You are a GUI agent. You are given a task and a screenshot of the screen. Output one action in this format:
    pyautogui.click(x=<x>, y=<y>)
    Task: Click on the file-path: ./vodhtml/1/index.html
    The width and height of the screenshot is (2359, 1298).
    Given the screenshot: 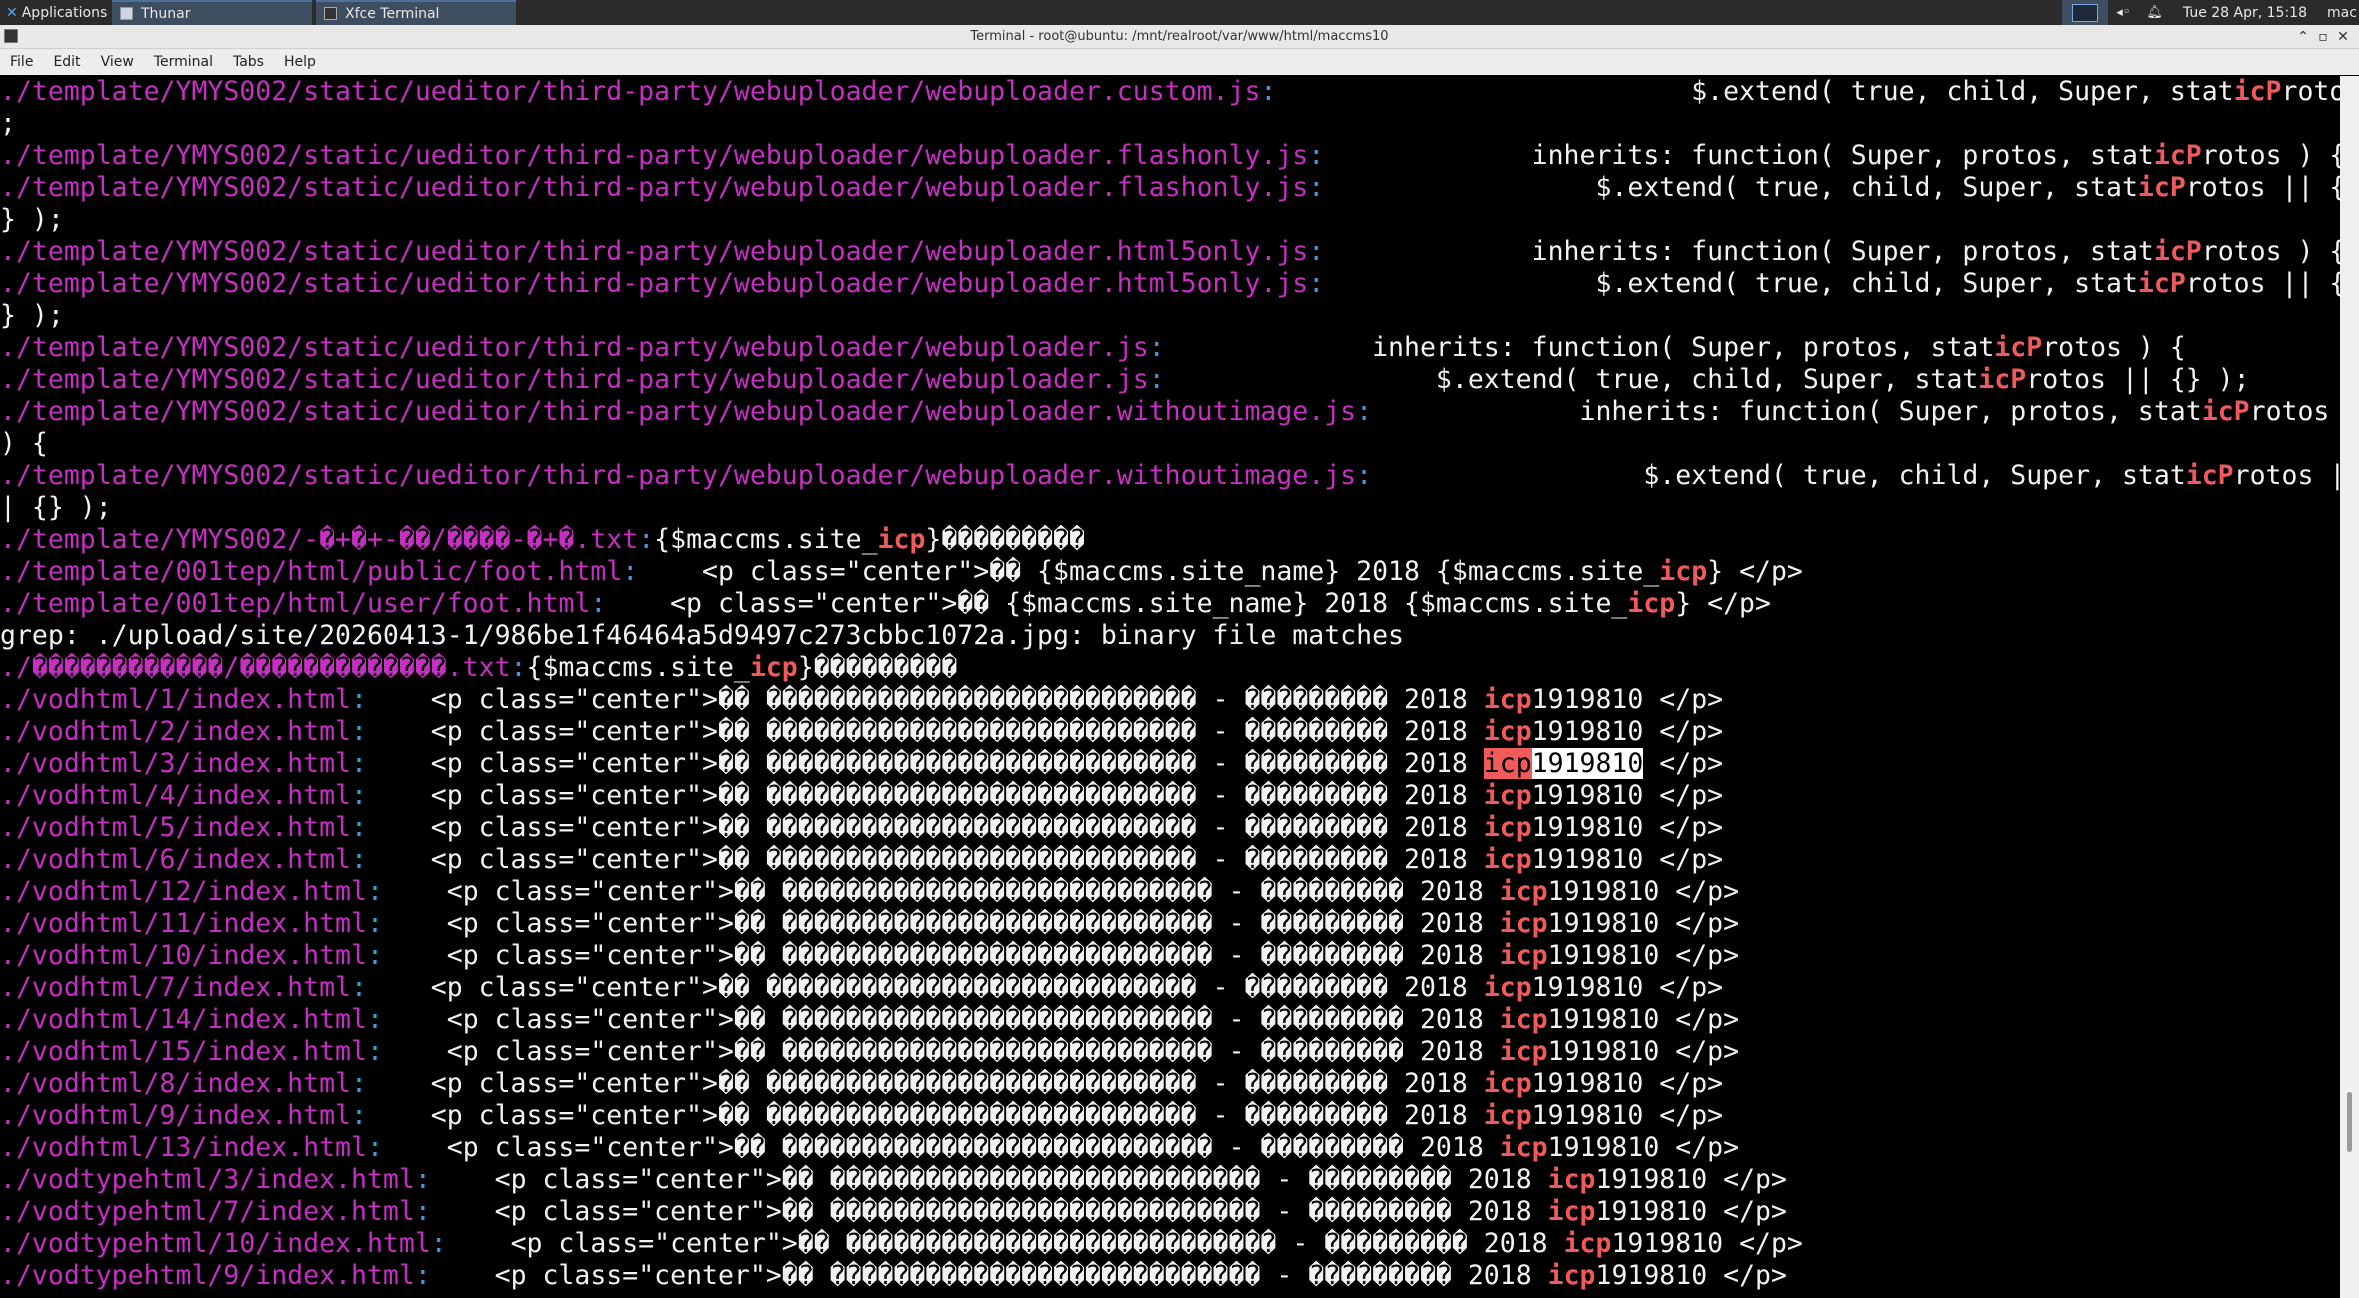 What is the action you would take?
    pyautogui.click(x=175, y=699)
    